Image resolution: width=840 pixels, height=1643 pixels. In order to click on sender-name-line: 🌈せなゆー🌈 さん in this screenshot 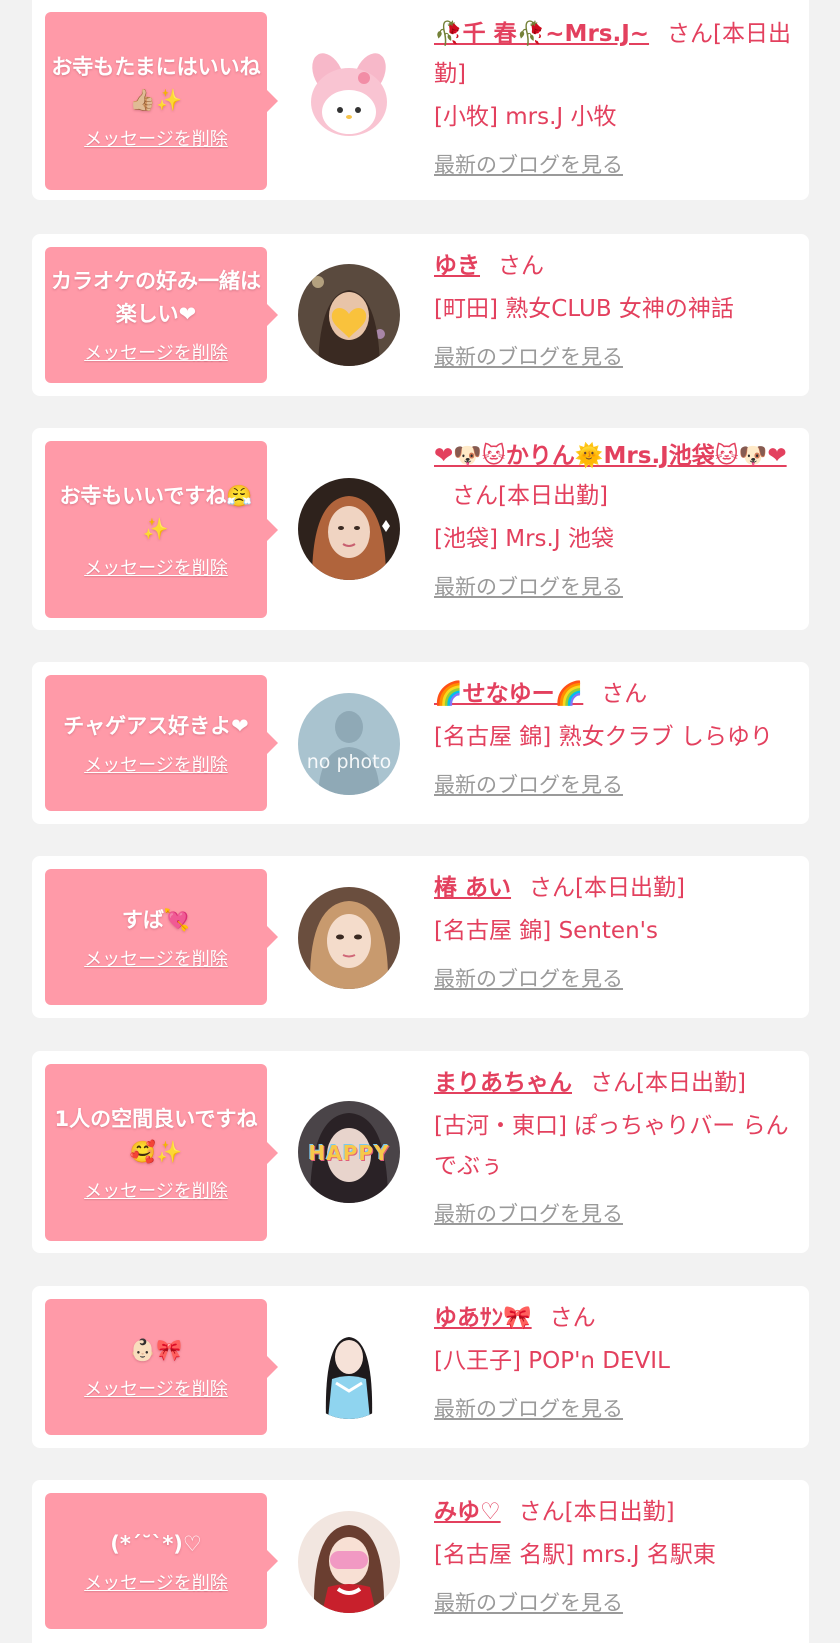, I will do `click(615, 694)`.